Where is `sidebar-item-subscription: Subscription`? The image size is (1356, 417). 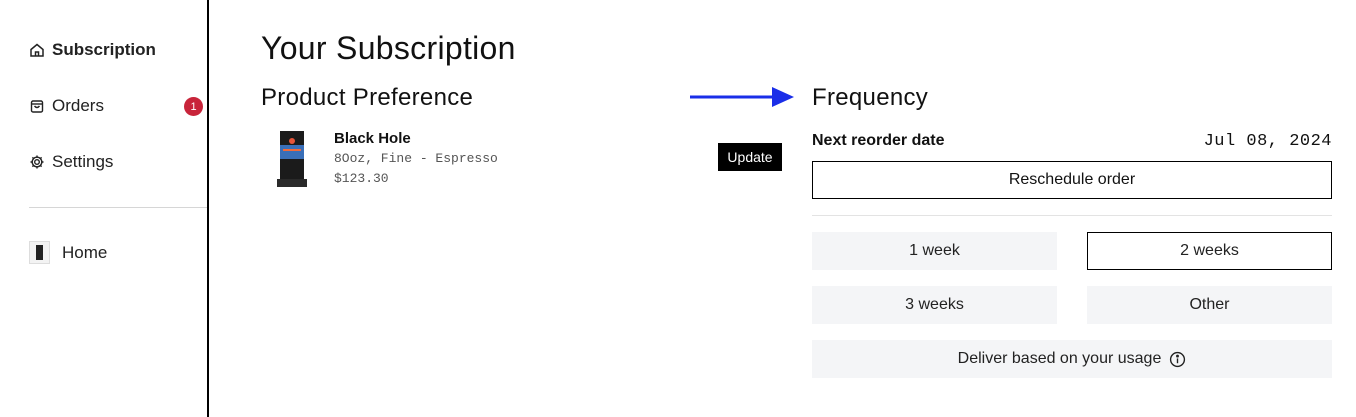
sidebar-item-subscription: Subscription is located at coordinates (92, 50).